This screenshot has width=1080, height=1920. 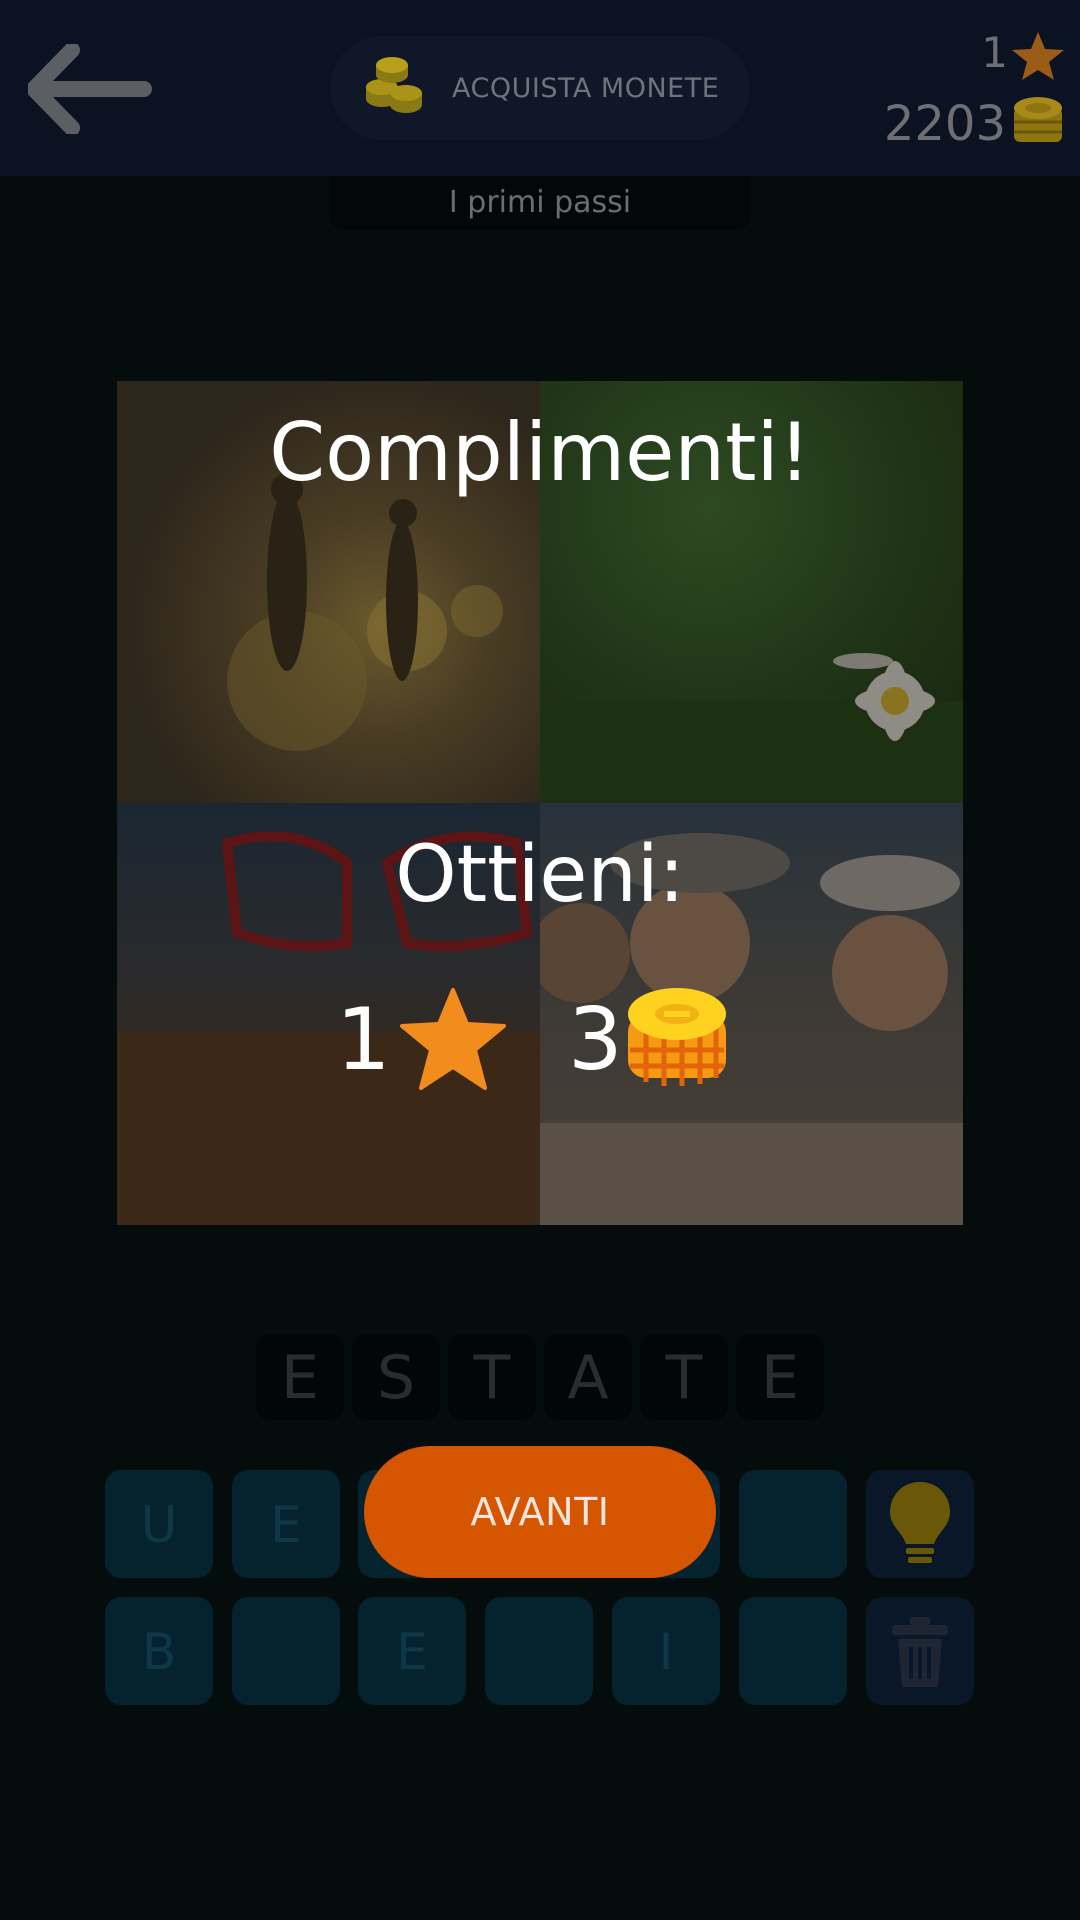 I want to click on delete-button, so click(x=920, y=1651).